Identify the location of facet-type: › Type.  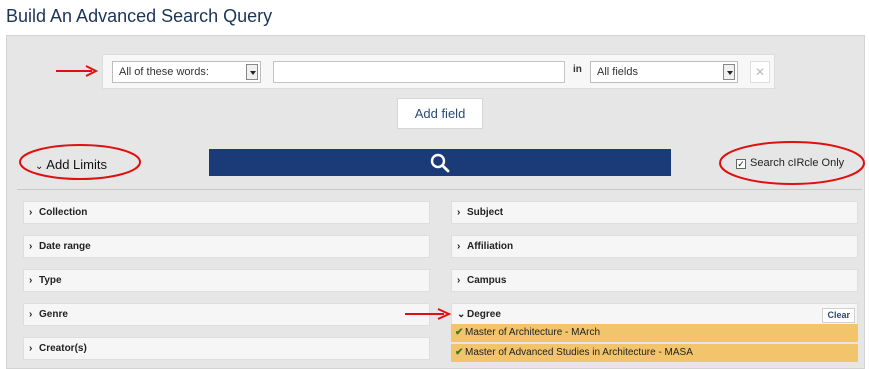
(226, 280).